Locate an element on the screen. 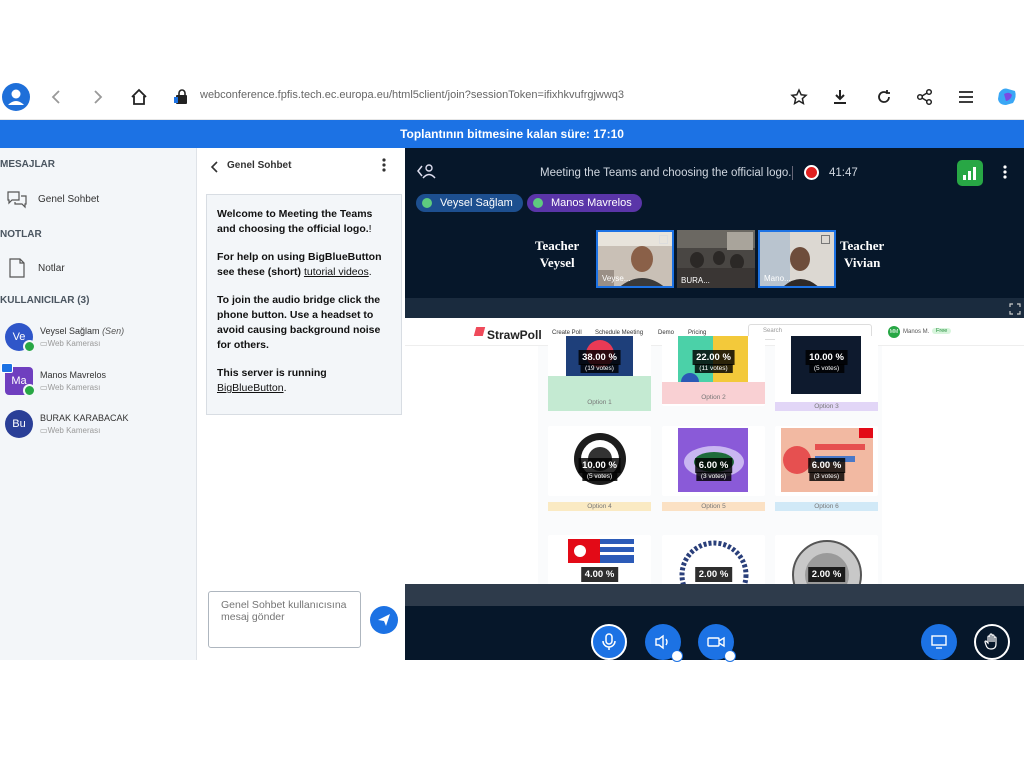 This screenshot has height=768, width=1024. option-label: Option 4 is located at coordinates (599, 506).